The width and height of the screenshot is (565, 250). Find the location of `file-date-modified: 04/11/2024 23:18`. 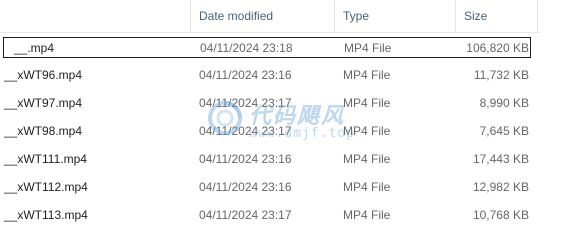

file-date-modified: 04/11/2024 23:18 is located at coordinates (246, 48).